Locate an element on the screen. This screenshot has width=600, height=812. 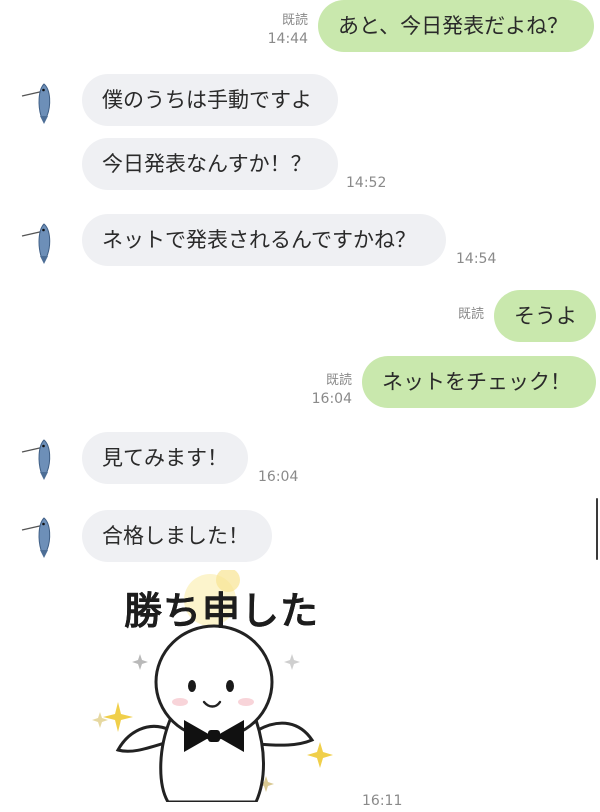
message-bubble-incoming: 合格しました！ is located at coordinates (177, 536).